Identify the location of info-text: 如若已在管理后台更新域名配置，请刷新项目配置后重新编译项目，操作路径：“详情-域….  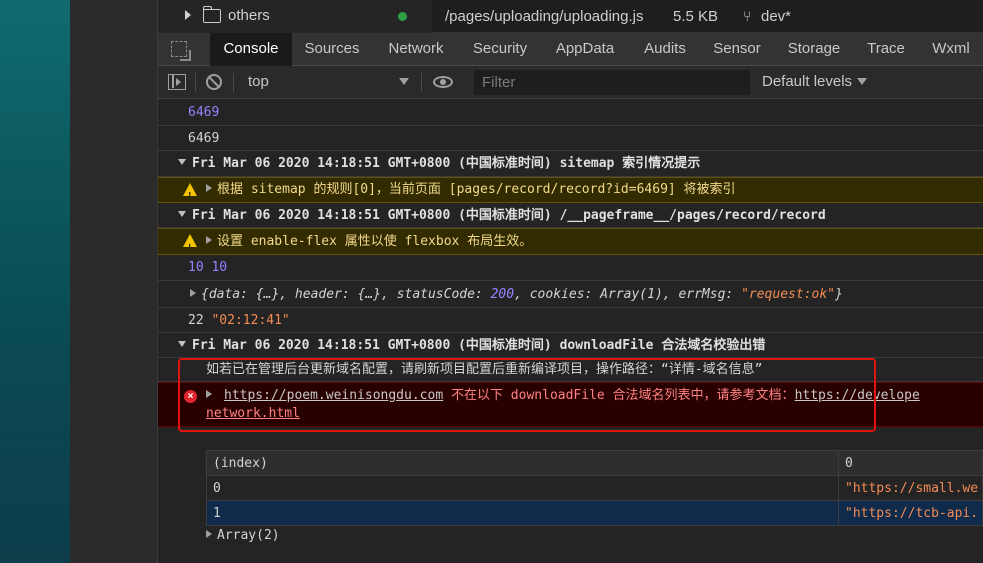
(484, 369).